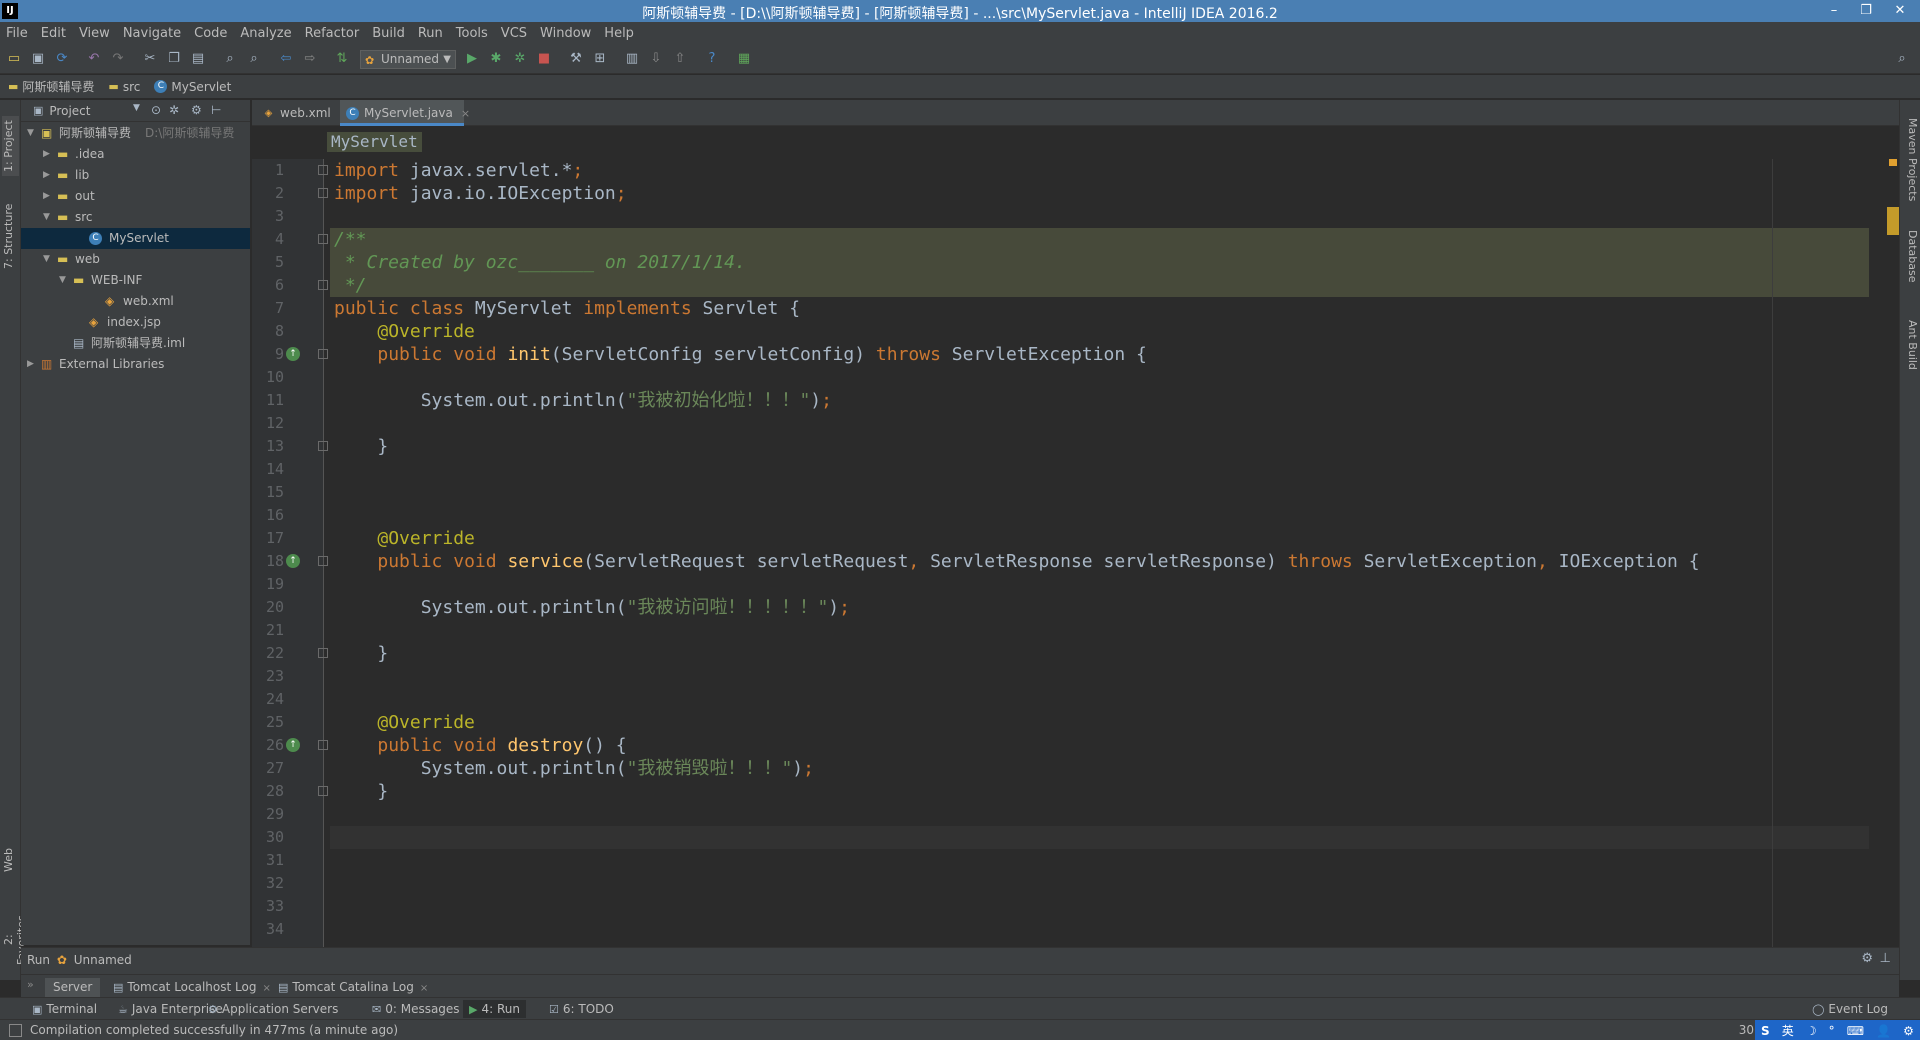 The image size is (1920, 1040). Describe the element at coordinates (135, 175) in the screenshot. I see `tree-item: ▶ ▬ lib` at that location.